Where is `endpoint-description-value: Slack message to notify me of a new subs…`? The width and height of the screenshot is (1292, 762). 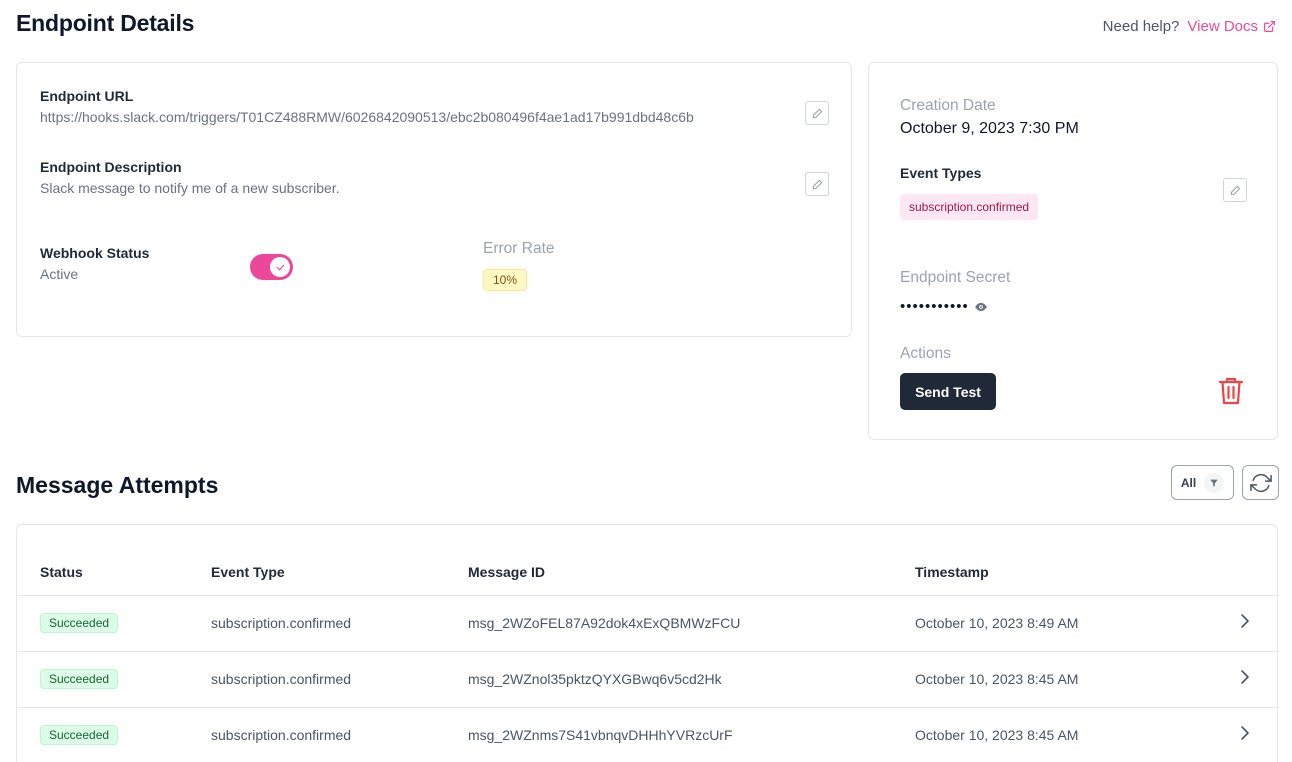
endpoint-description-value: Slack message to notify me of a new subs… is located at coordinates (190, 188).